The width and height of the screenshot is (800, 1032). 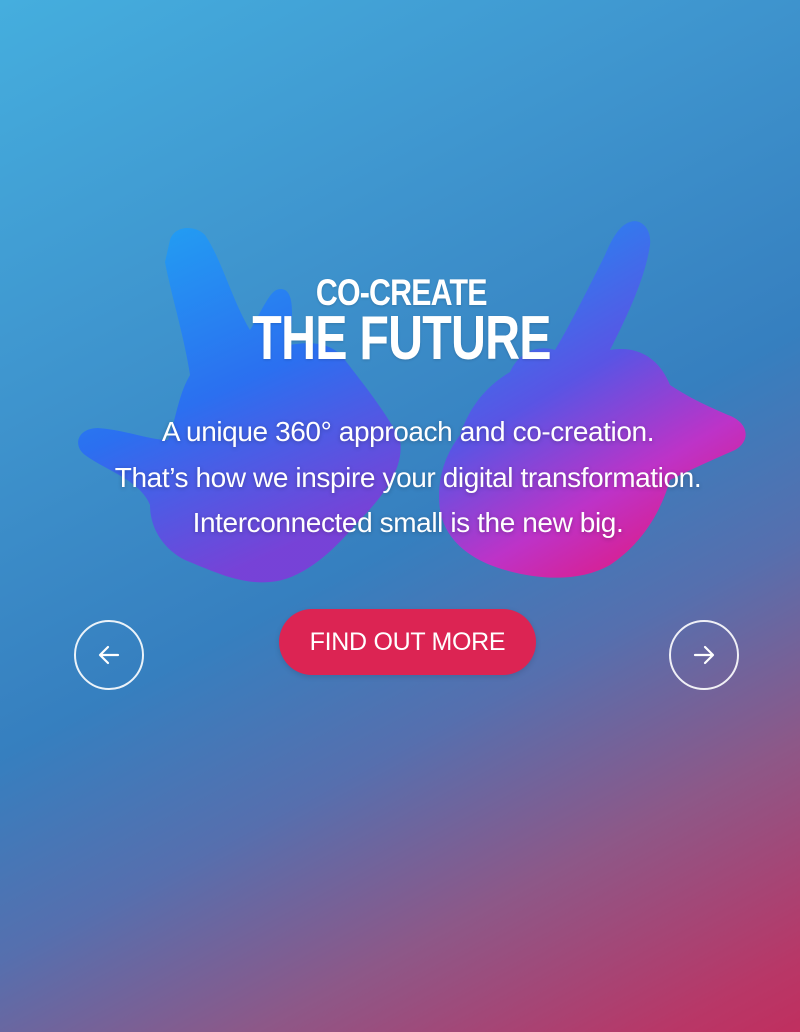 I want to click on find-out-more-button: FIND OUT MORE, so click(x=407, y=642).